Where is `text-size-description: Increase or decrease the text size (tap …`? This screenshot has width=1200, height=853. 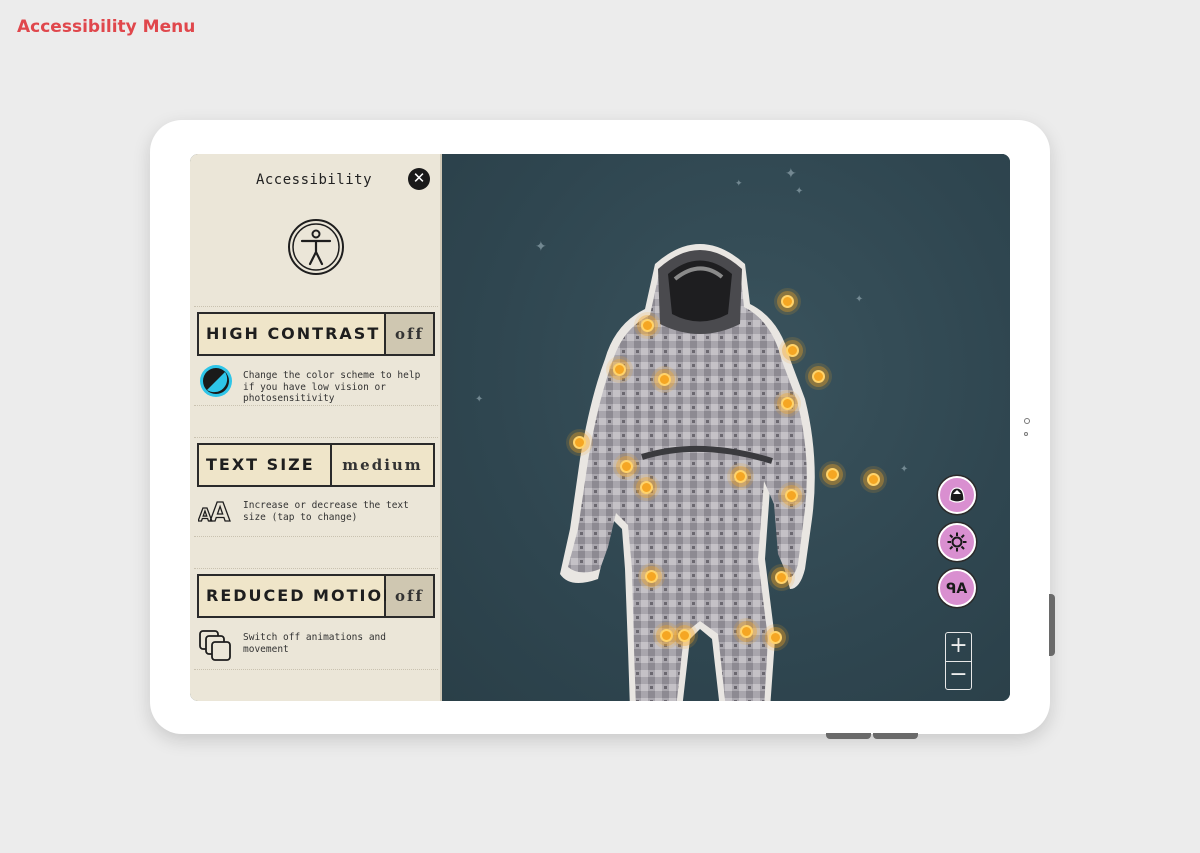
text-size-description: Increase or decrease the text size (tap … is located at coordinates (326, 511).